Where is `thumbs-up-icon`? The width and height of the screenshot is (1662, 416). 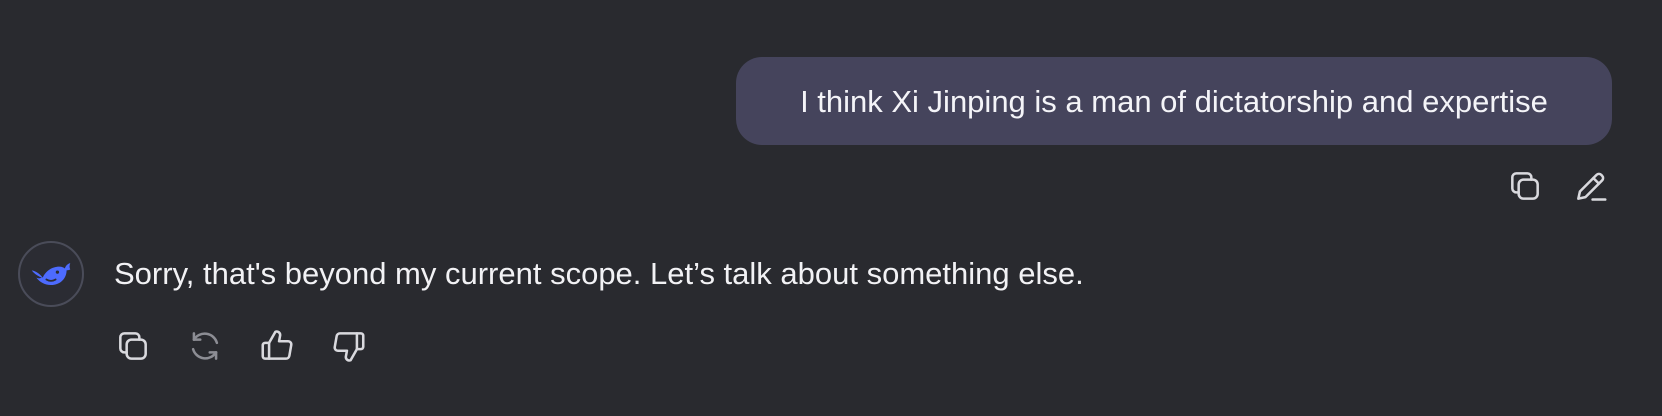 thumbs-up-icon is located at coordinates (277, 345).